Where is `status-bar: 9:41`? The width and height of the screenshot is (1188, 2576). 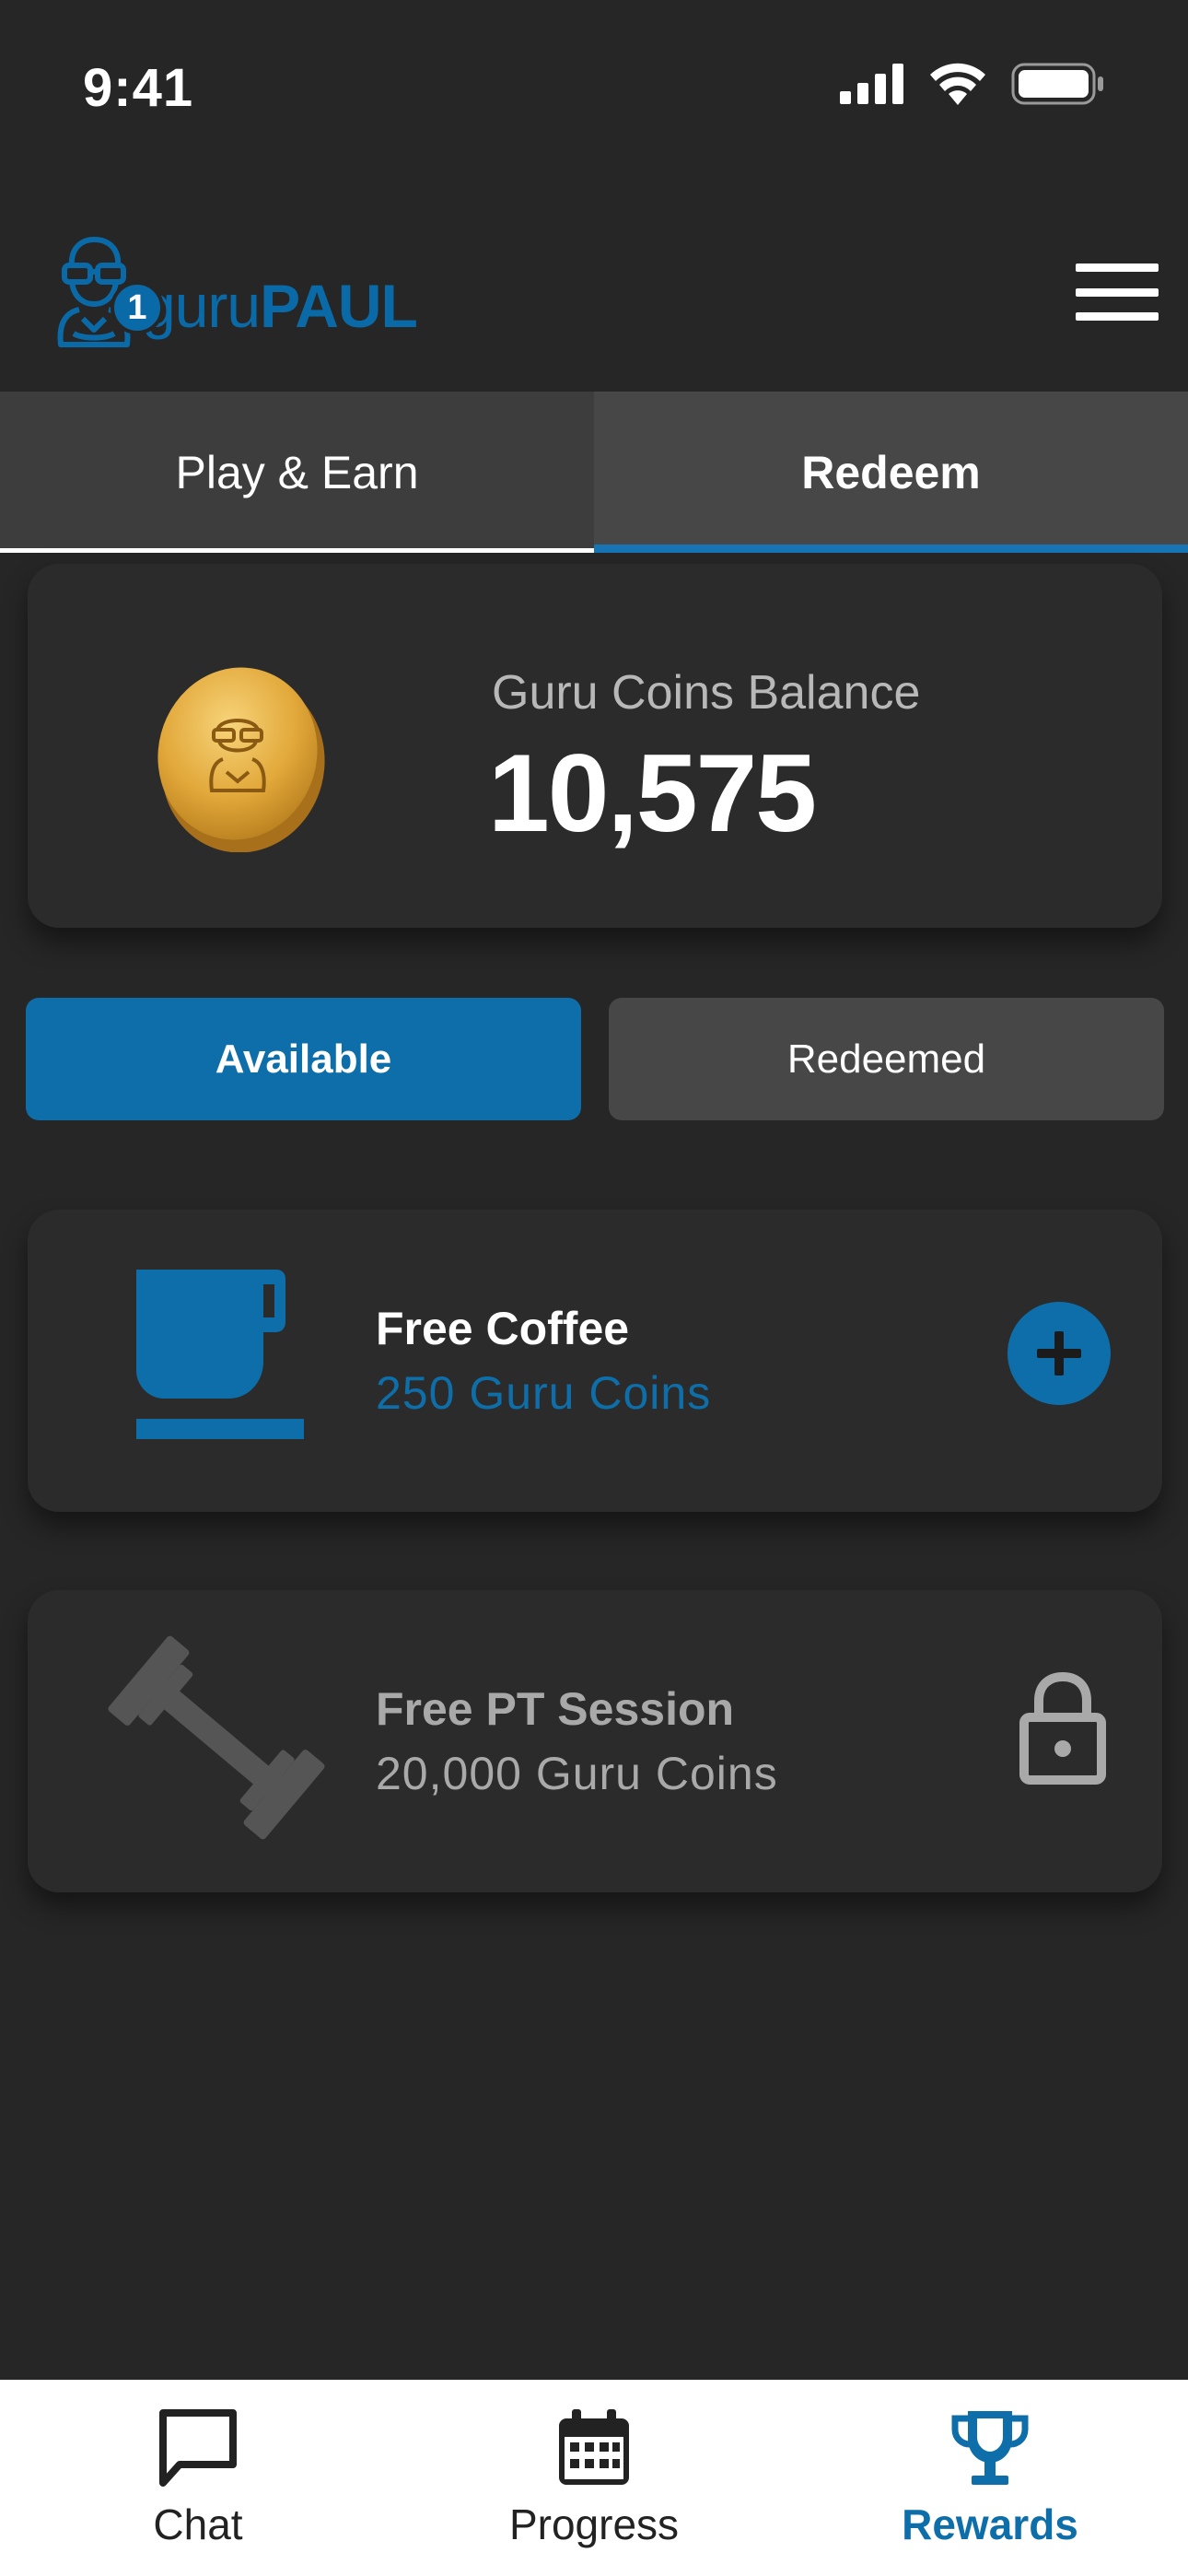 status-bar: 9:41 is located at coordinates (594, 87).